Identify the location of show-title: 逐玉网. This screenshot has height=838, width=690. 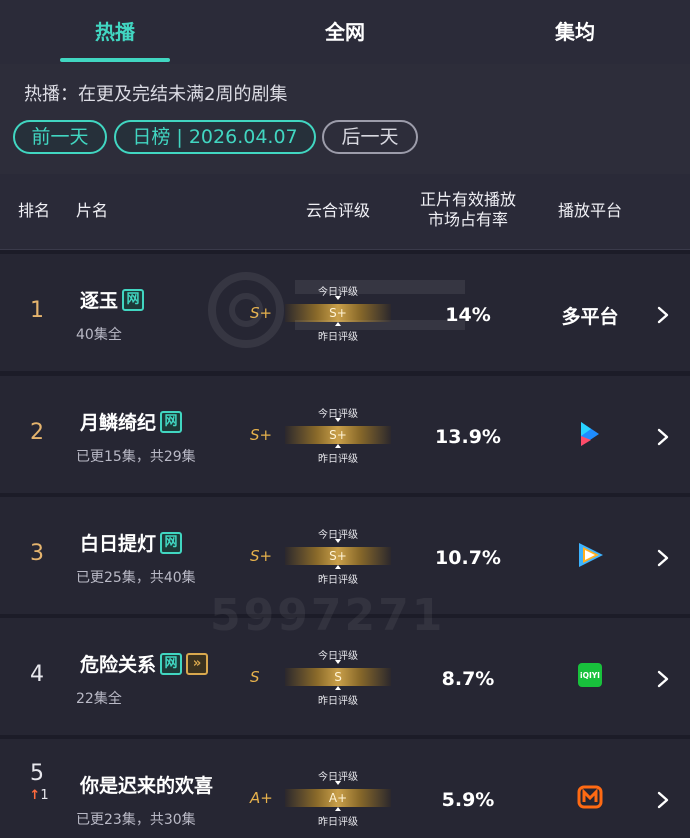
(112, 299).